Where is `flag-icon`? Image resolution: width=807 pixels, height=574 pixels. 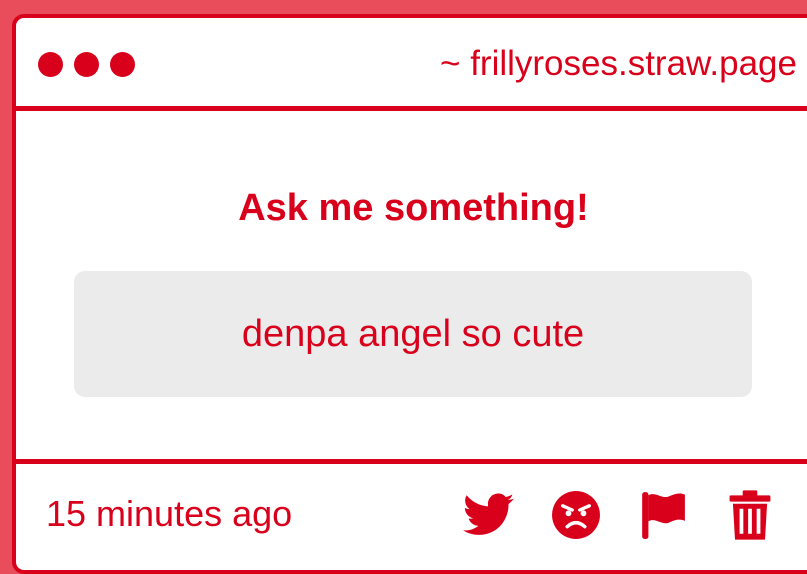
flag-icon is located at coordinates (663, 515).